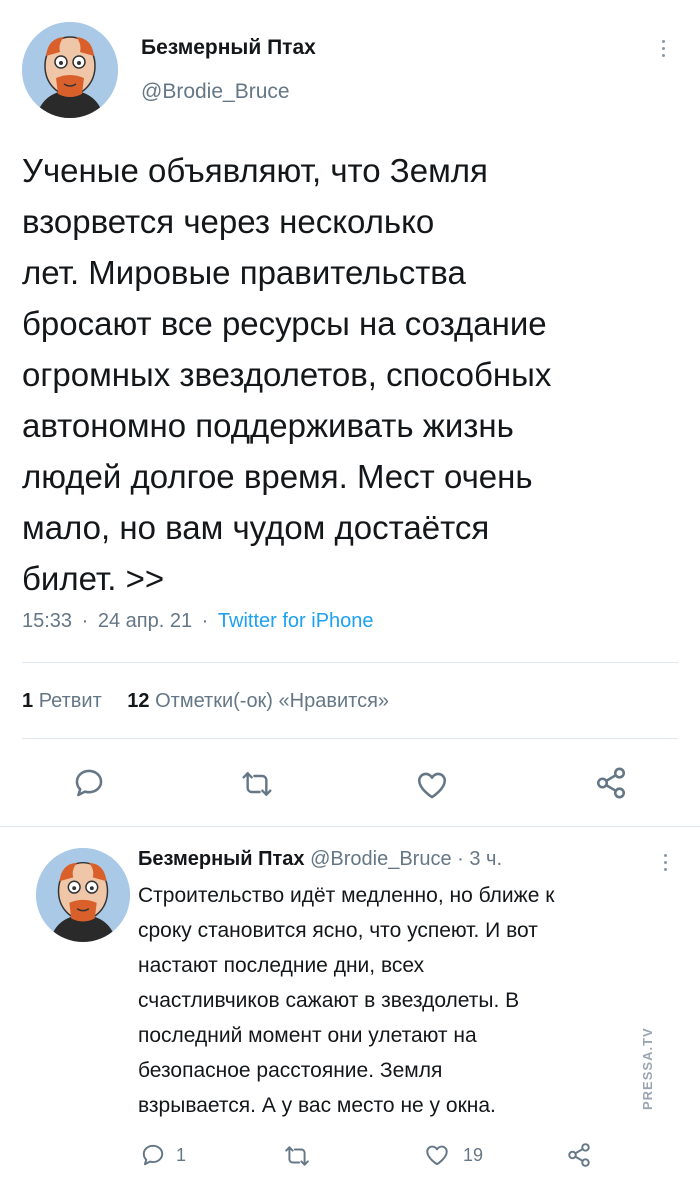 This screenshot has height=1188, width=700. What do you see at coordinates (215, 92) in the screenshot?
I see `user-handle: @Brodie_Bruce` at bounding box center [215, 92].